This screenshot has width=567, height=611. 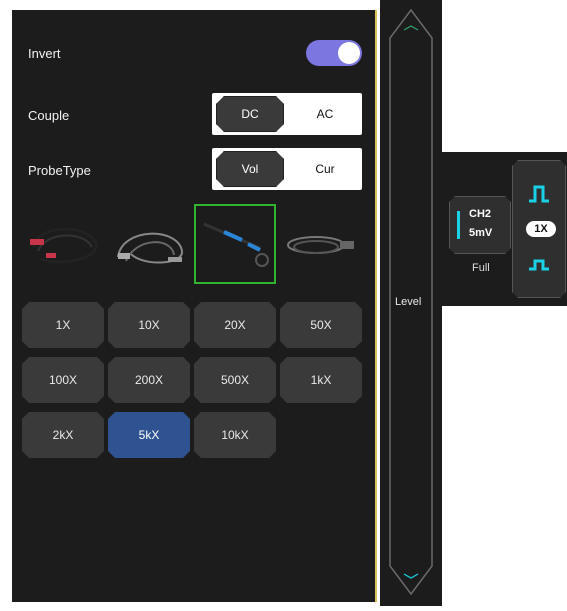 I want to click on black-bnc-probe-icon, so click(x=150, y=248).